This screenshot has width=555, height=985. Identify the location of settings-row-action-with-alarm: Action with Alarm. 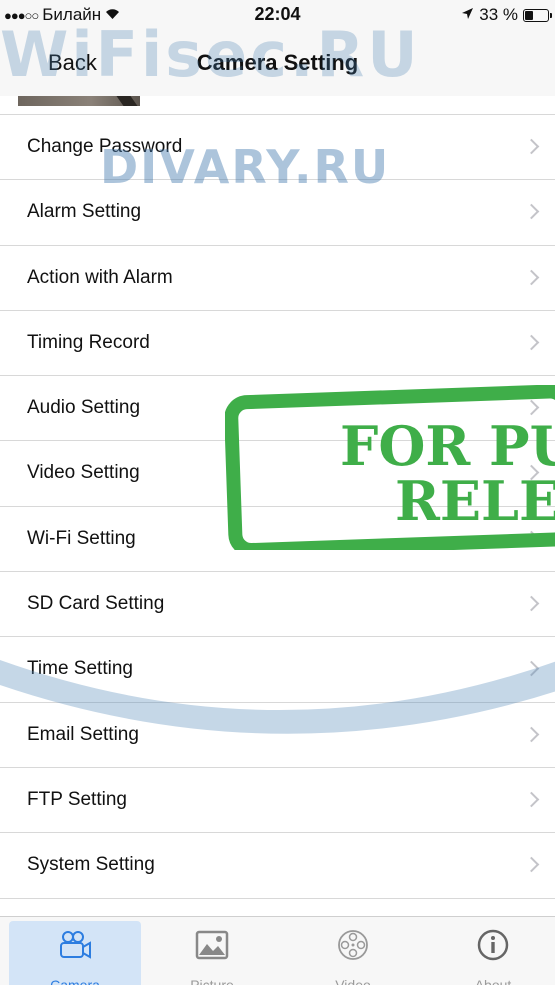
(277, 278).